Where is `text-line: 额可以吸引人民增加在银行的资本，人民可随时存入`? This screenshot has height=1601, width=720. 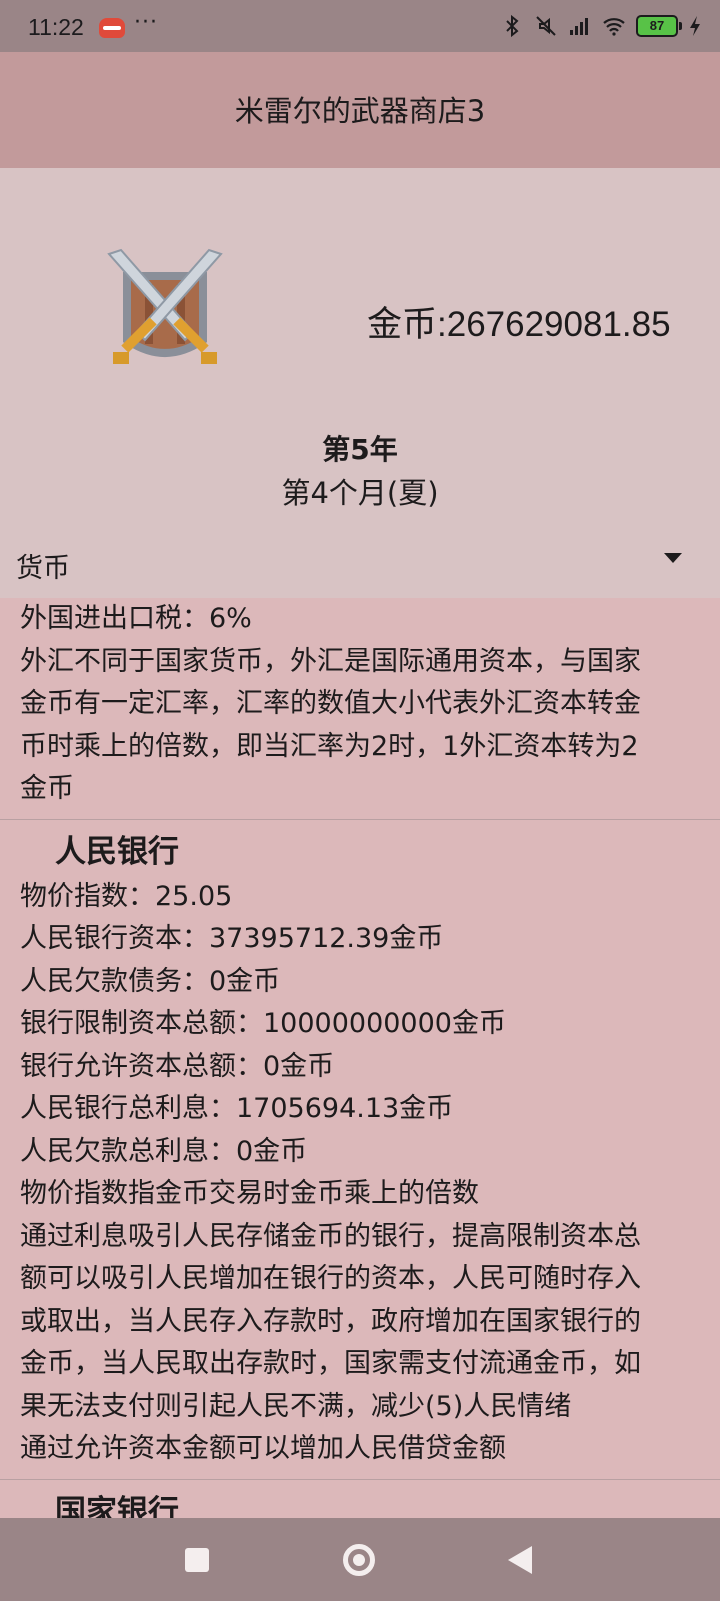 text-line: 额可以吸引人民增加在银行的资本，人民可随时存入 is located at coordinates (330, 1278).